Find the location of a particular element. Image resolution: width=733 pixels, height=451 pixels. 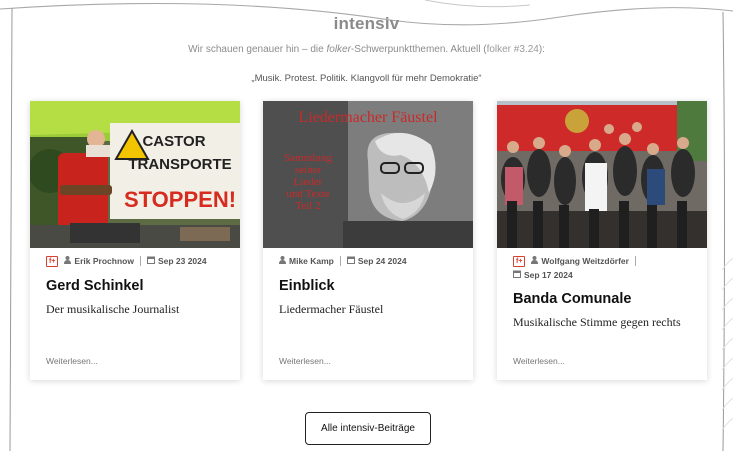

intro-text-1: Wir schauen genauer hin – die is located at coordinates (257, 49).